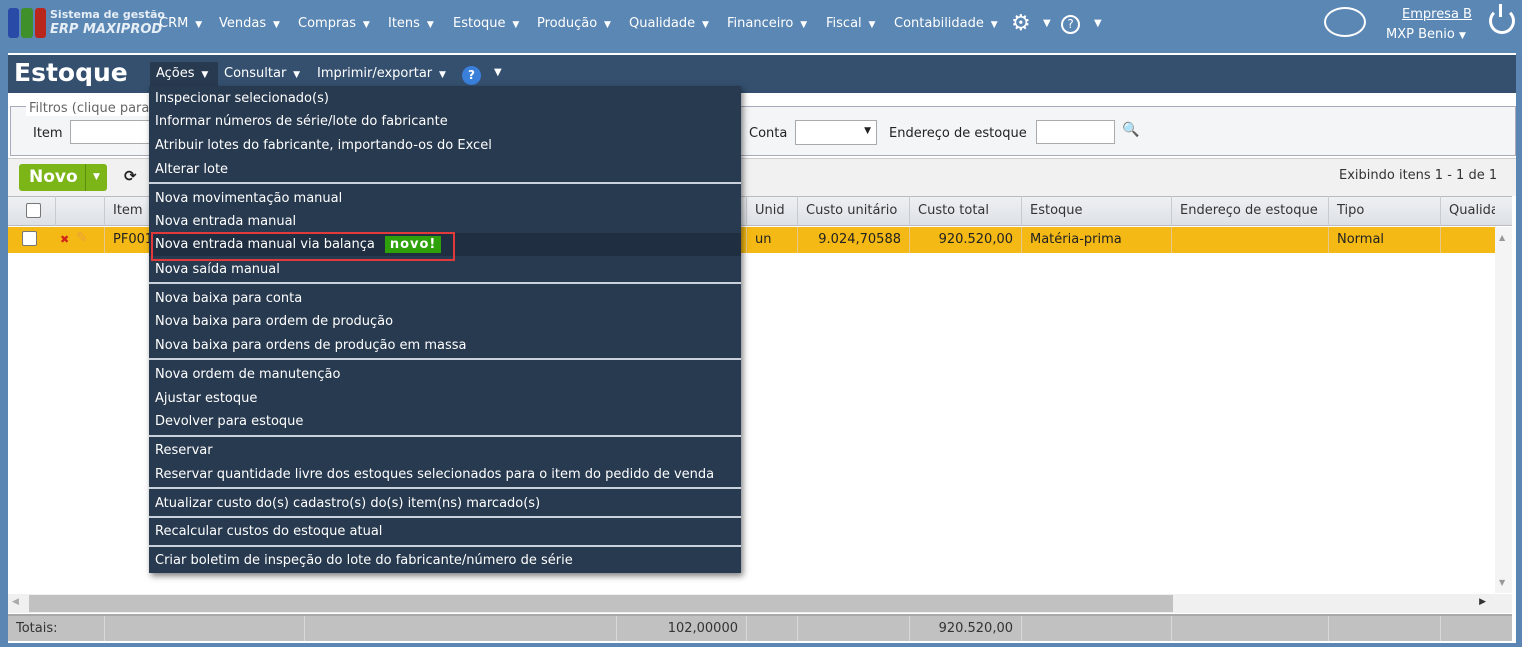  I want to click on col-estoque: Estoque, so click(1096, 211).